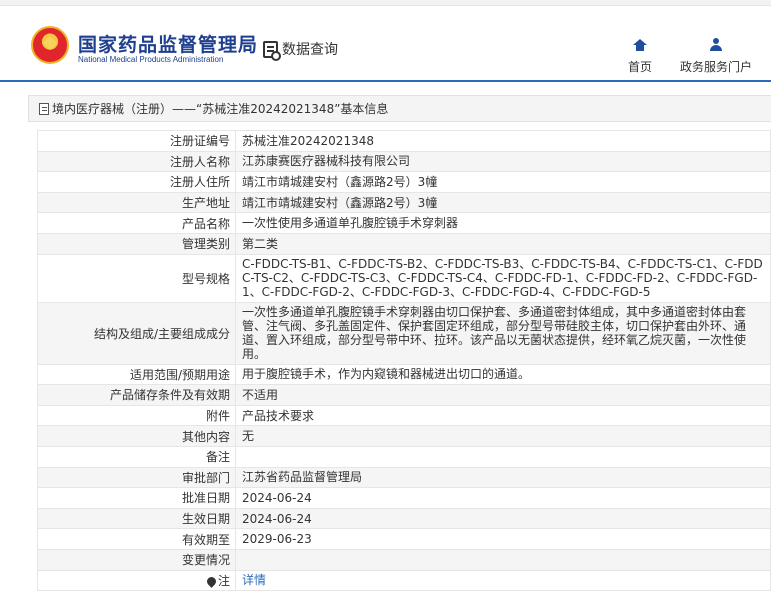  I want to click on table-row: 管理类别 第二类, so click(404, 243).